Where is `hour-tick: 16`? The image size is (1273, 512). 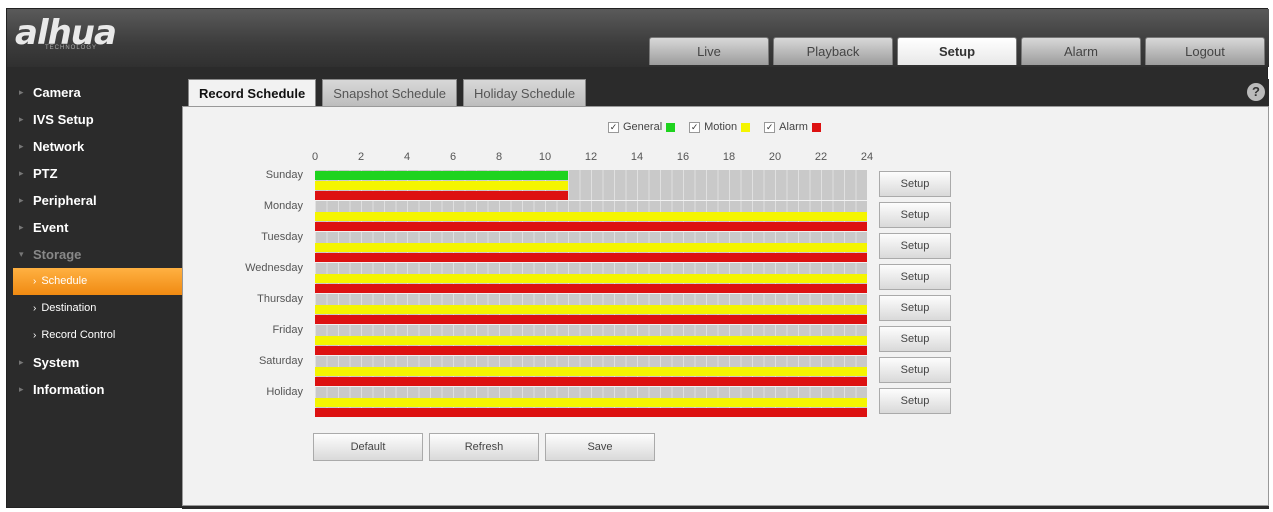
hour-tick: 16 is located at coordinates (683, 157).